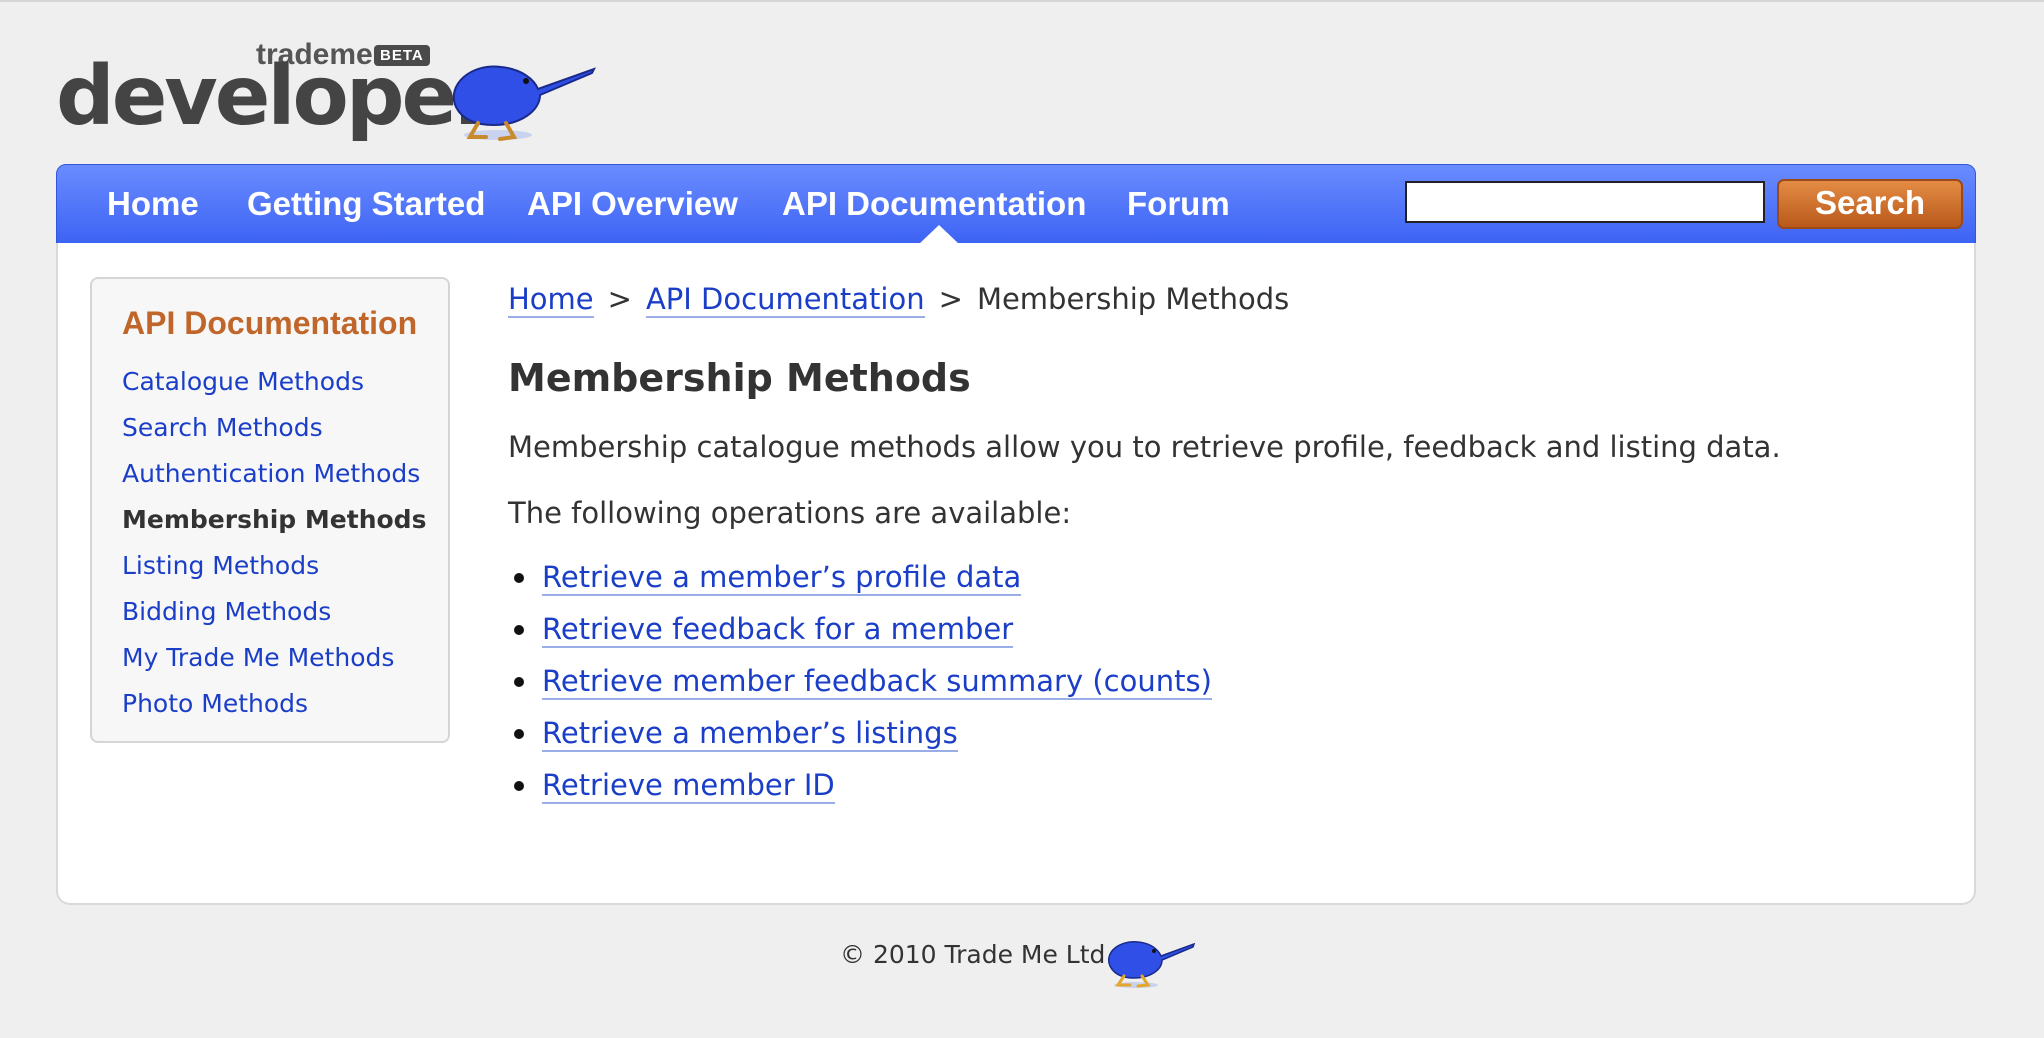  What do you see at coordinates (153, 204) in the screenshot?
I see `nav-home: Home` at bounding box center [153, 204].